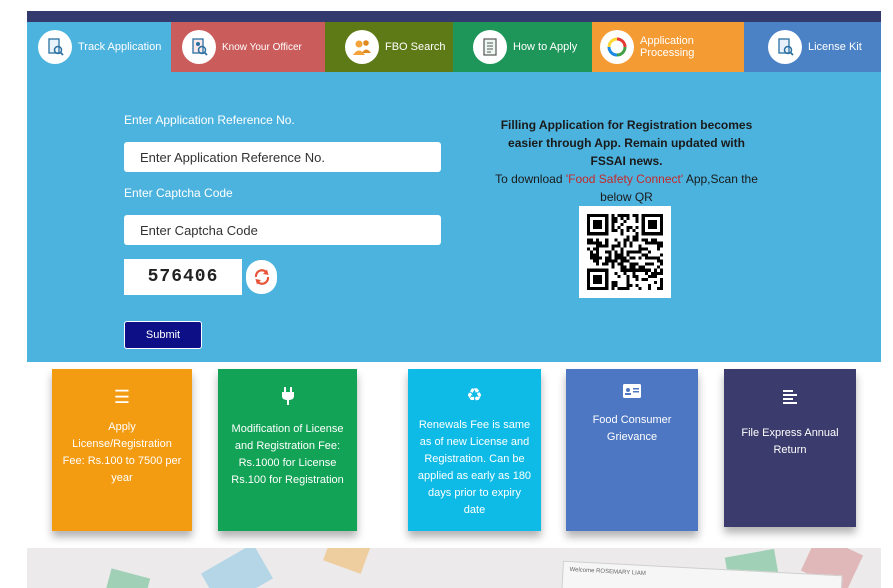  What do you see at coordinates (624, 179) in the screenshot?
I see `app-name-link: 'Food Safety Connect'` at bounding box center [624, 179].